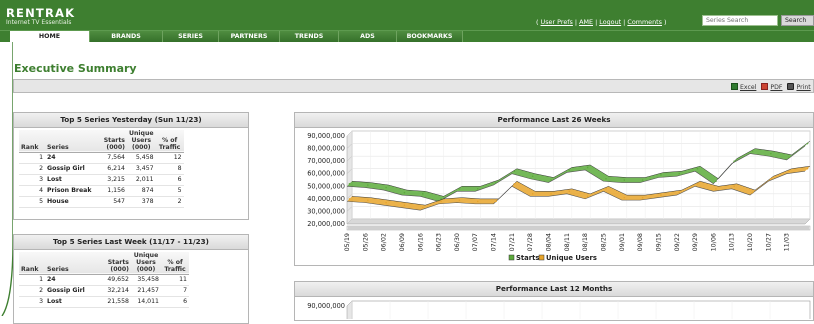  I want to click on x-tick-label: 09/22, so click(677, 242).